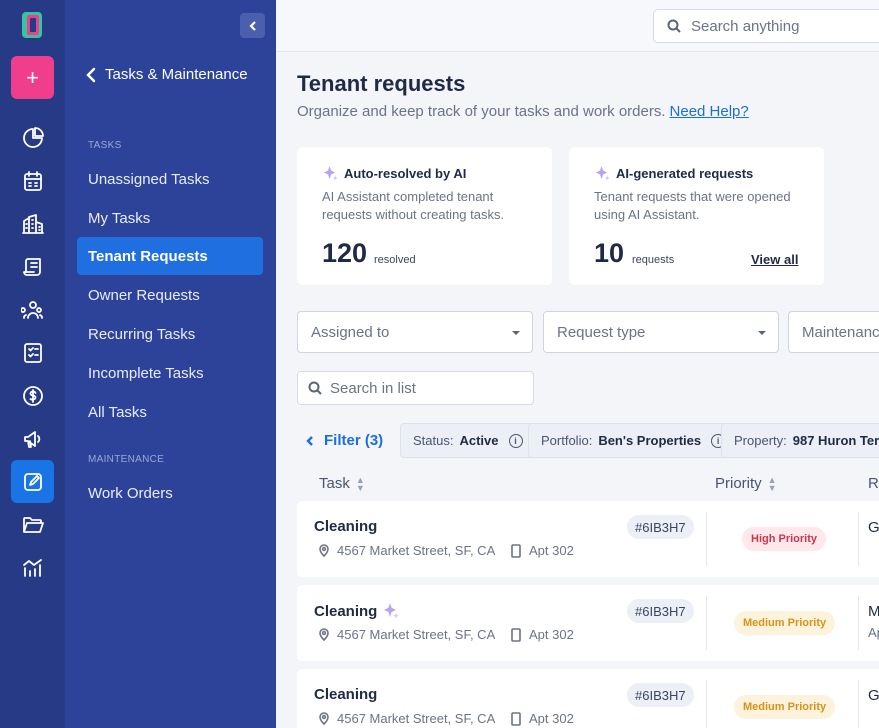  What do you see at coordinates (515, 440) in the screenshot?
I see `info-icon: i` at bounding box center [515, 440].